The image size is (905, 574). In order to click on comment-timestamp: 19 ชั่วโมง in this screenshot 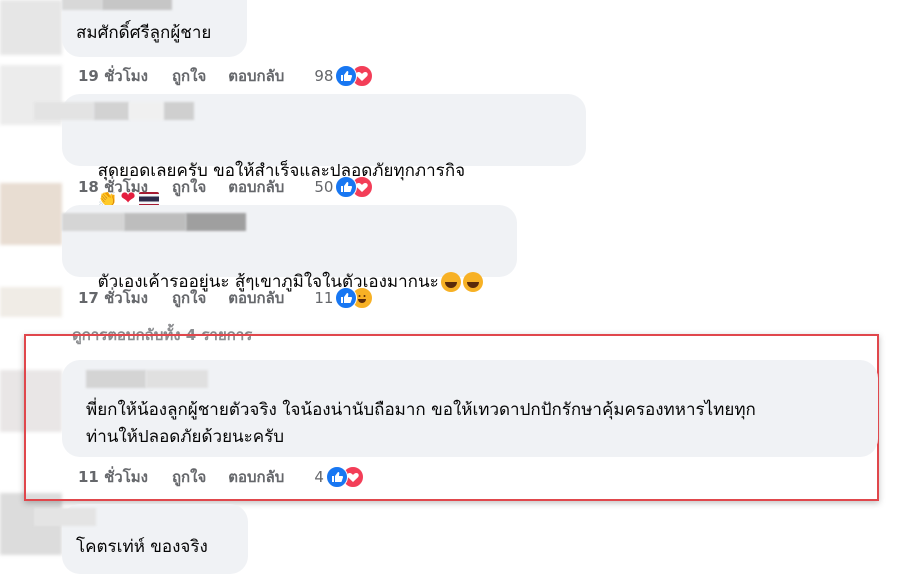, I will do `click(113, 76)`.